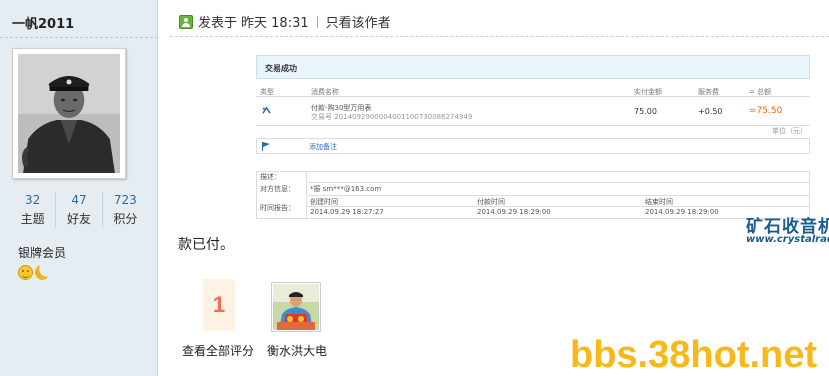  I want to click on party-value: *振 sm***@163.com, so click(346, 189).